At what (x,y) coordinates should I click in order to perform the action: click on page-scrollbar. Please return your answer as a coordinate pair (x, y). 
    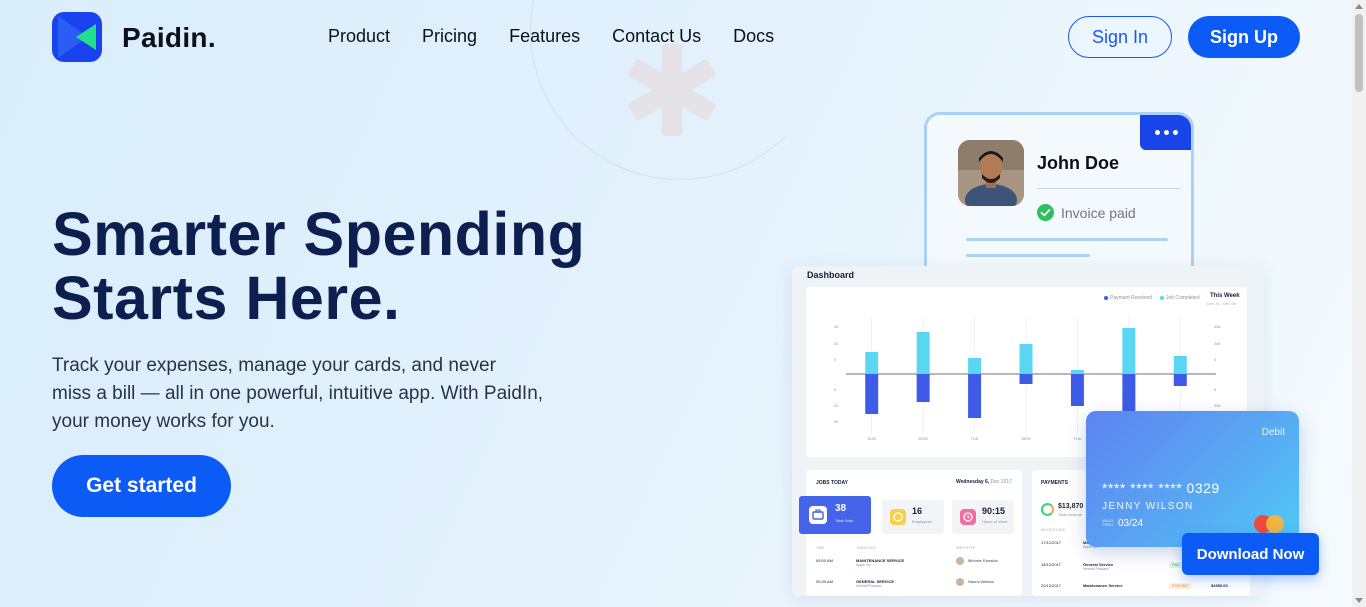
    Looking at the image, I should click on (1359, 303).